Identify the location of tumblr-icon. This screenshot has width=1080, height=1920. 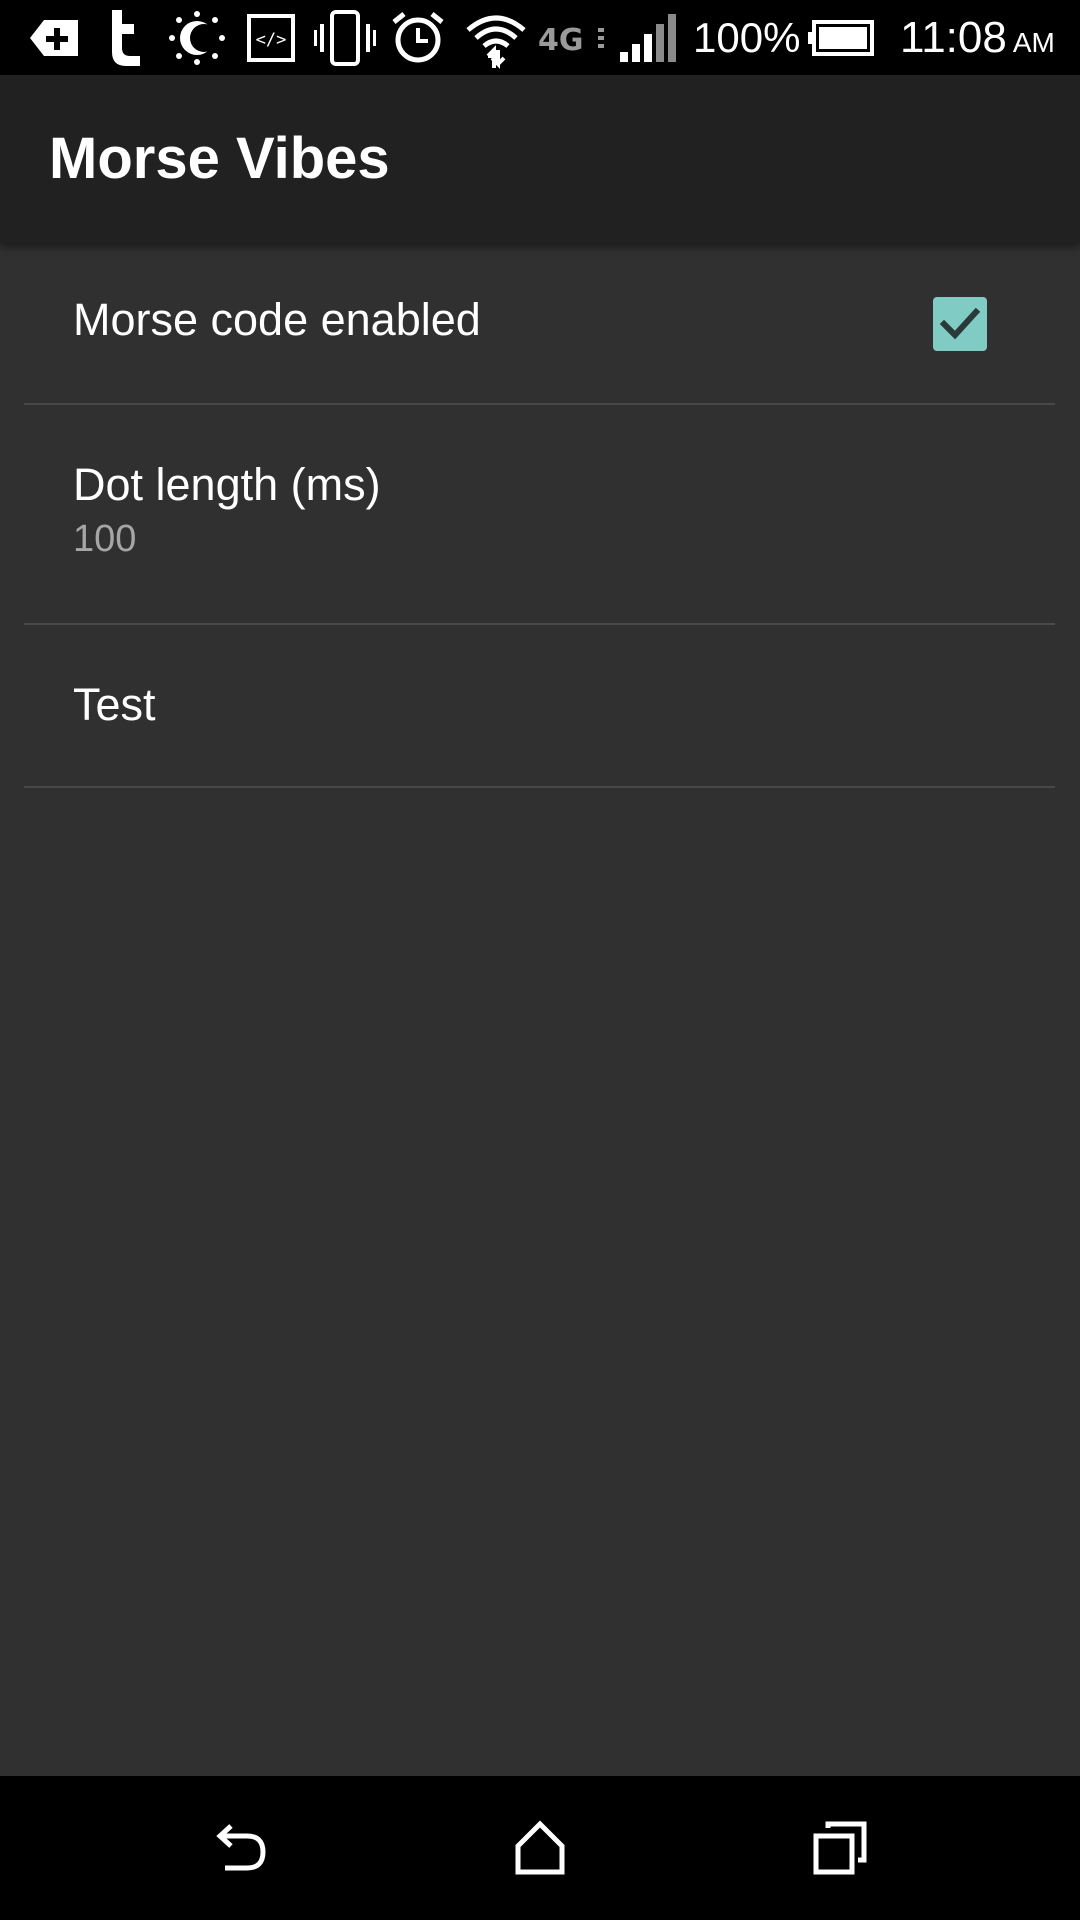
(126, 38).